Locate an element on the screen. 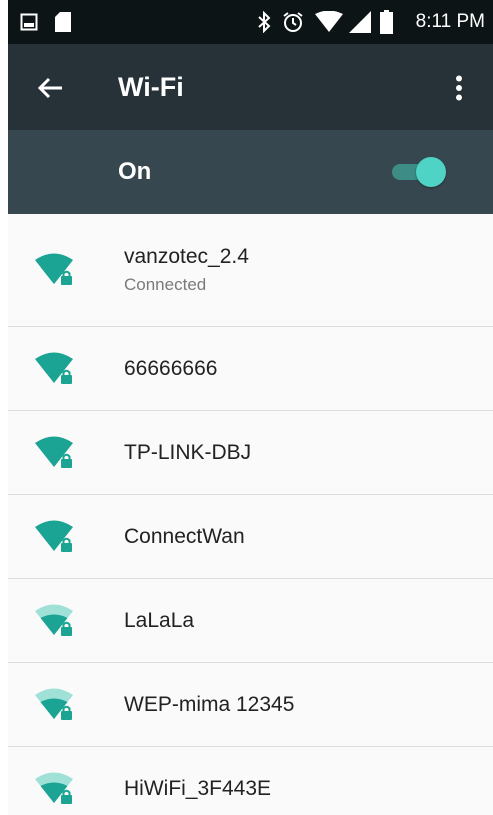 Image resolution: width=493 pixels, height=815 pixels. network-item: 66666666 is located at coordinates (250, 369).